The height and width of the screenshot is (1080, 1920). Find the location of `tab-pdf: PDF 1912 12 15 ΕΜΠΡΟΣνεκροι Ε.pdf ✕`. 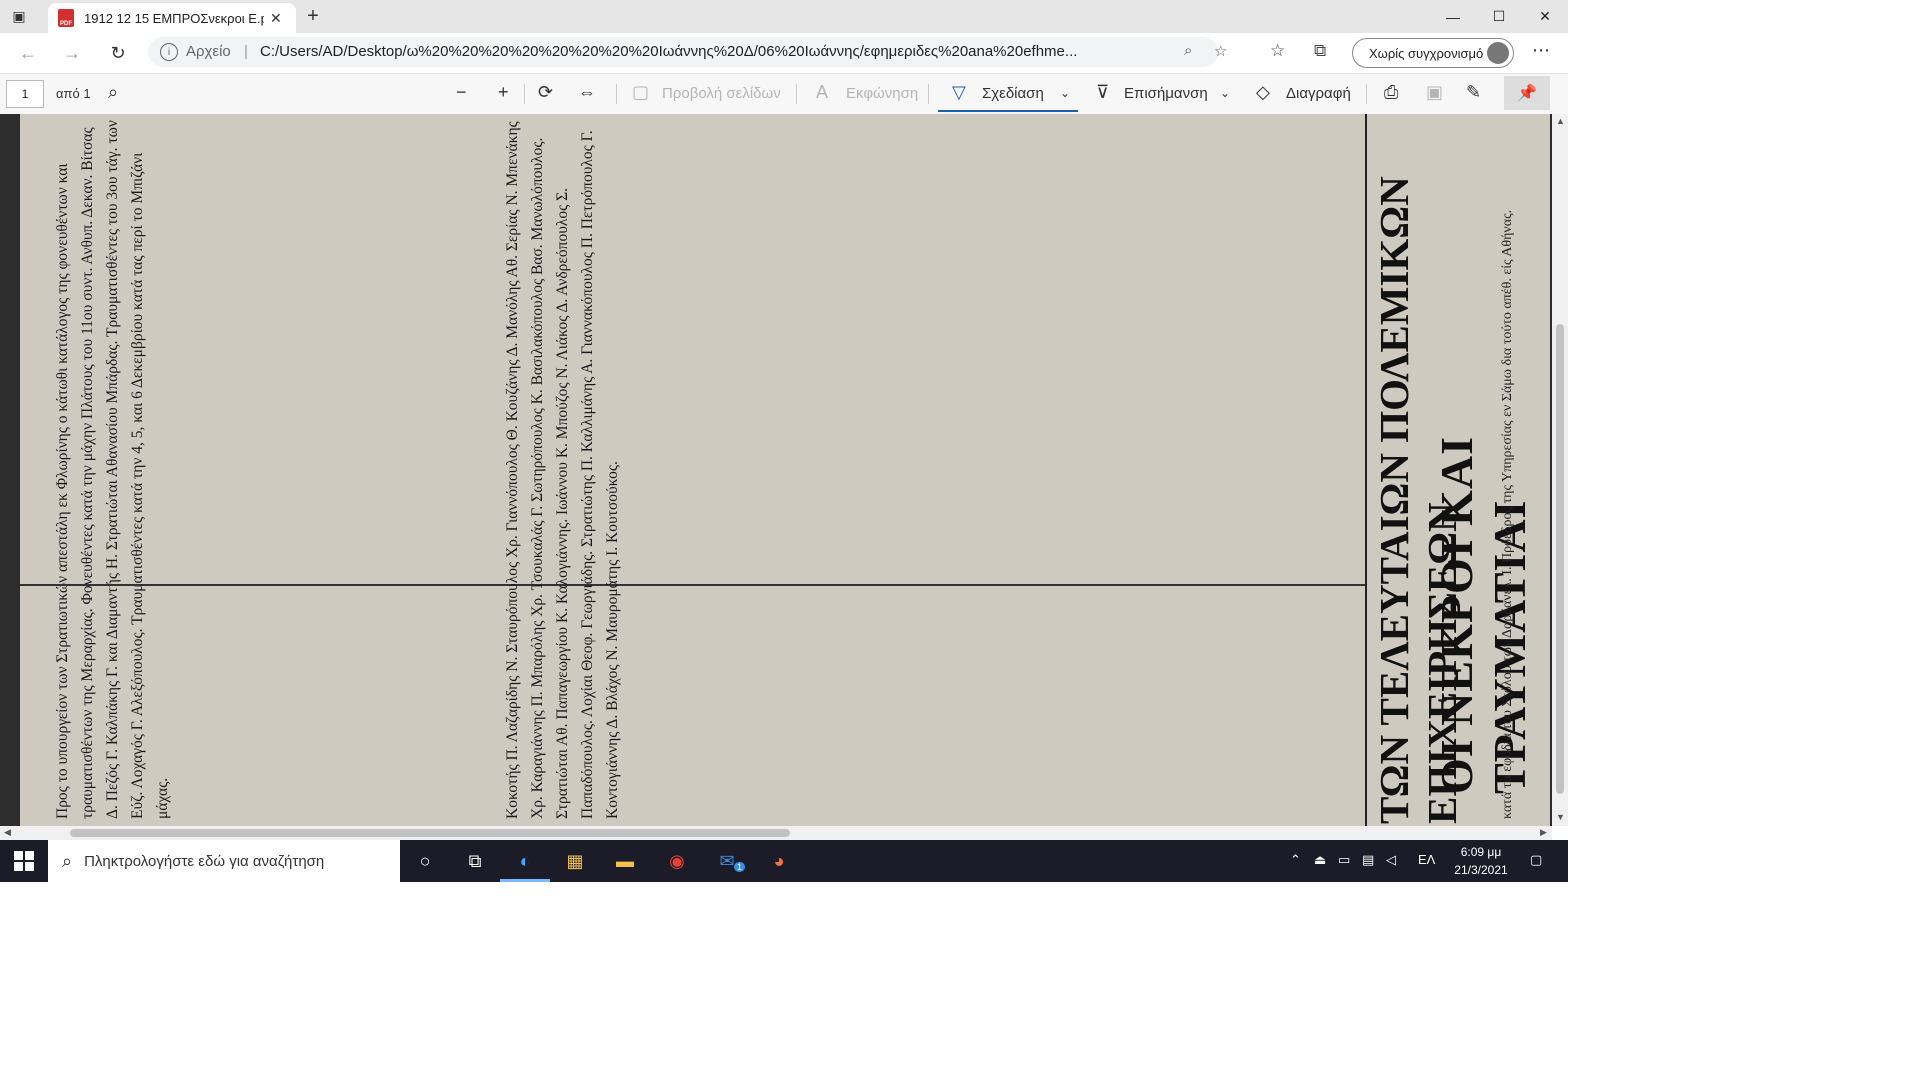

tab-pdf: PDF 1912 12 15 ΕΜΠΡΟΣνεκροι Ε.pdf ✕ is located at coordinates (172, 18).